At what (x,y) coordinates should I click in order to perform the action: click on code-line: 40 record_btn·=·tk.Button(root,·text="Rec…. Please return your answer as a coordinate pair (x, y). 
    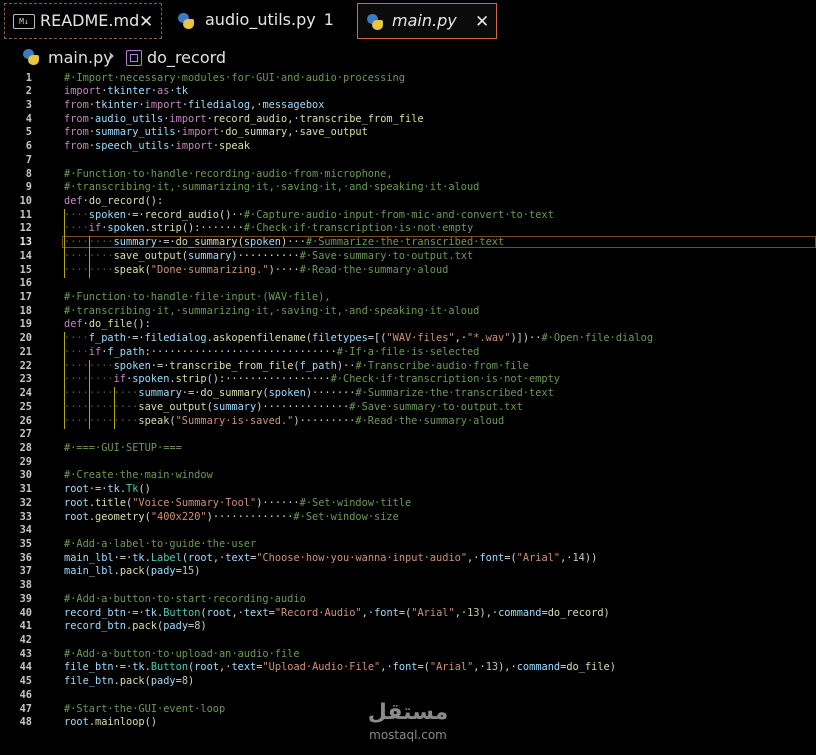
    Looking at the image, I should click on (408, 614).